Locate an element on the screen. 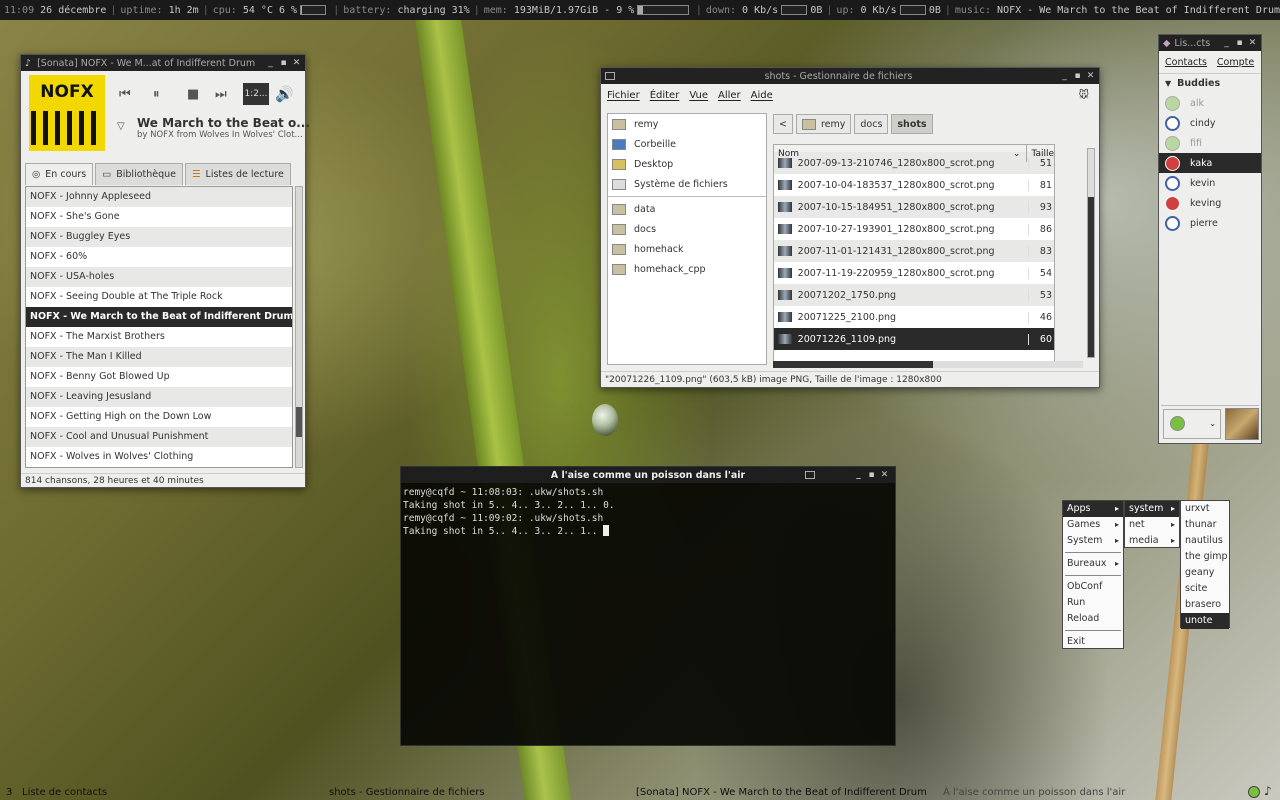  file-row: 2007-10-04-183537_1280x800_scrot.png 81 is located at coordinates (914, 185).